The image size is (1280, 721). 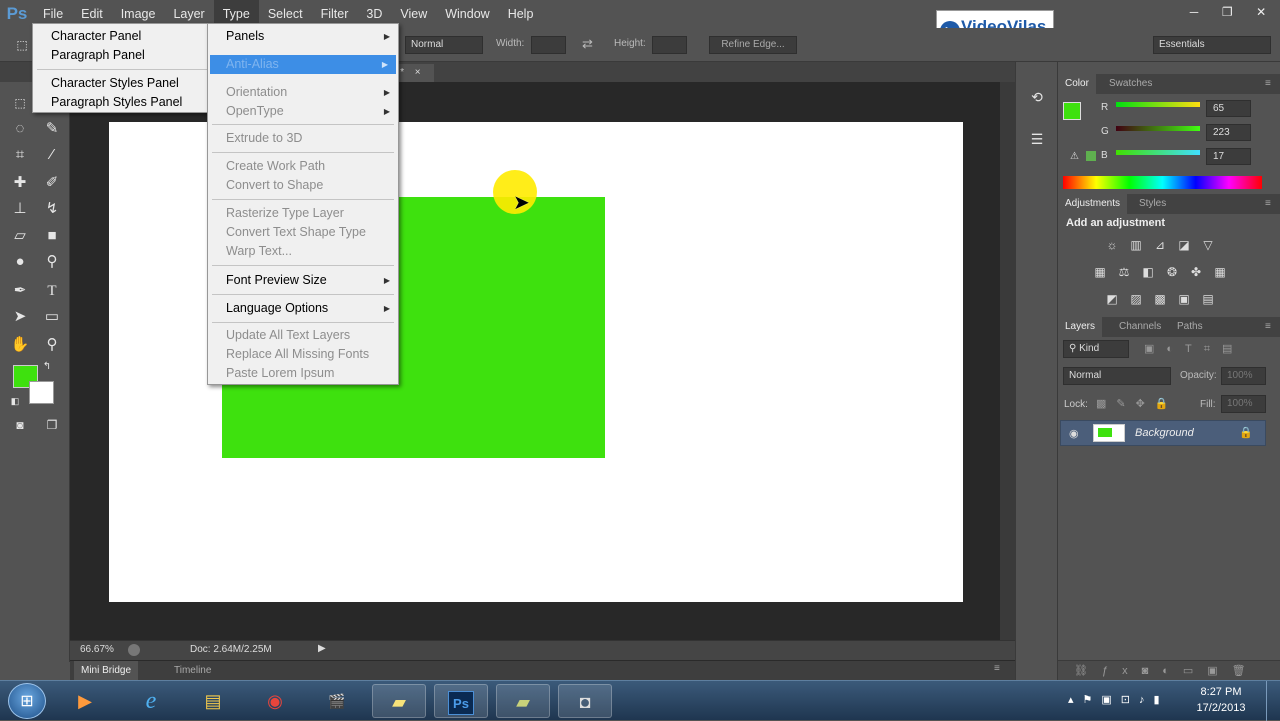 What do you see at coordinates (20, 155) in the screenshot?
I see `crop-tool-icon: ⌗` at bounding box center [20, 155].